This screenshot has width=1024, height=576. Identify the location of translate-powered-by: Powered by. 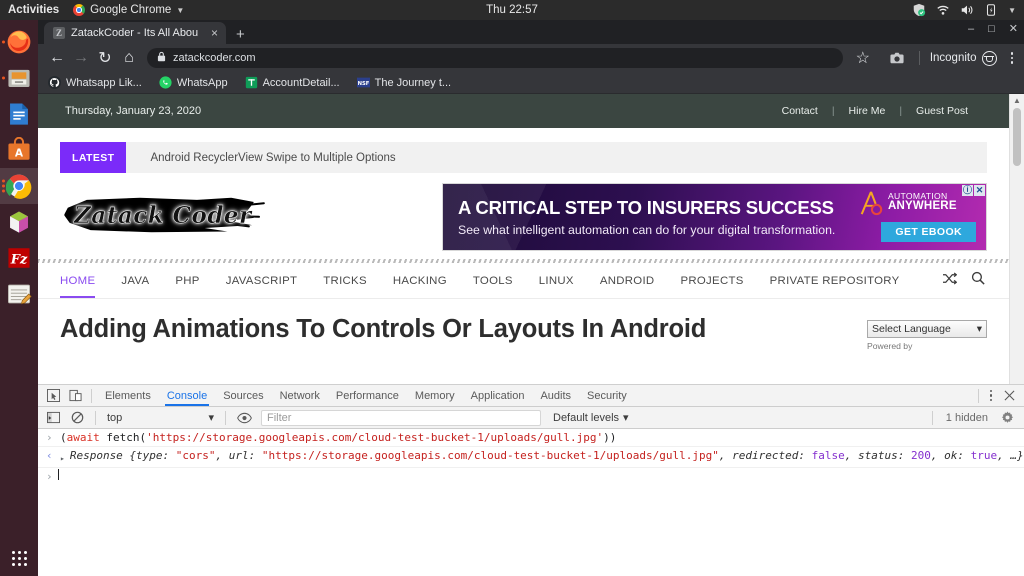
(890, 346).